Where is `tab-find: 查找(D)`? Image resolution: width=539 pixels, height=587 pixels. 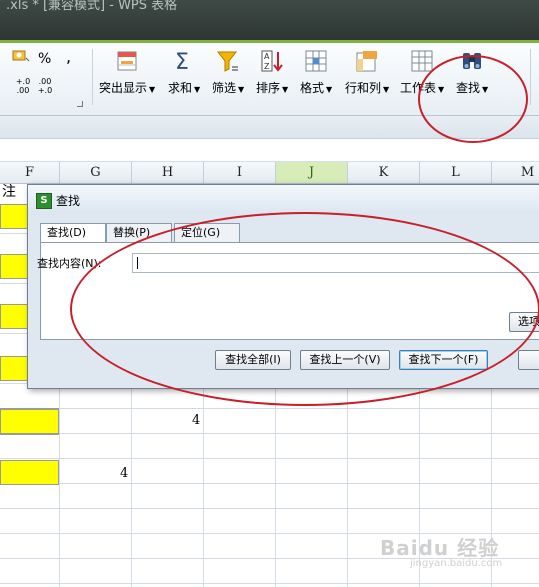
tab-find: 查找(D) is located at coordinates (73, 233).